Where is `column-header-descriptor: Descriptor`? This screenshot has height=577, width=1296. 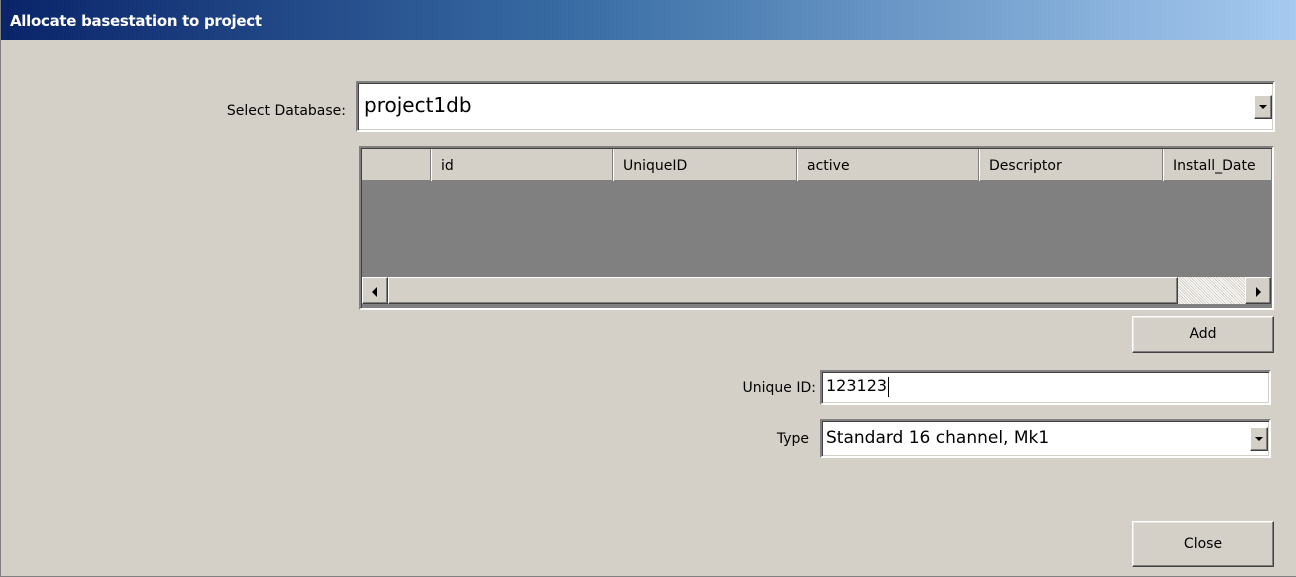
column-header-descriptor: Descriptor is located at coordinates (1071, 165).